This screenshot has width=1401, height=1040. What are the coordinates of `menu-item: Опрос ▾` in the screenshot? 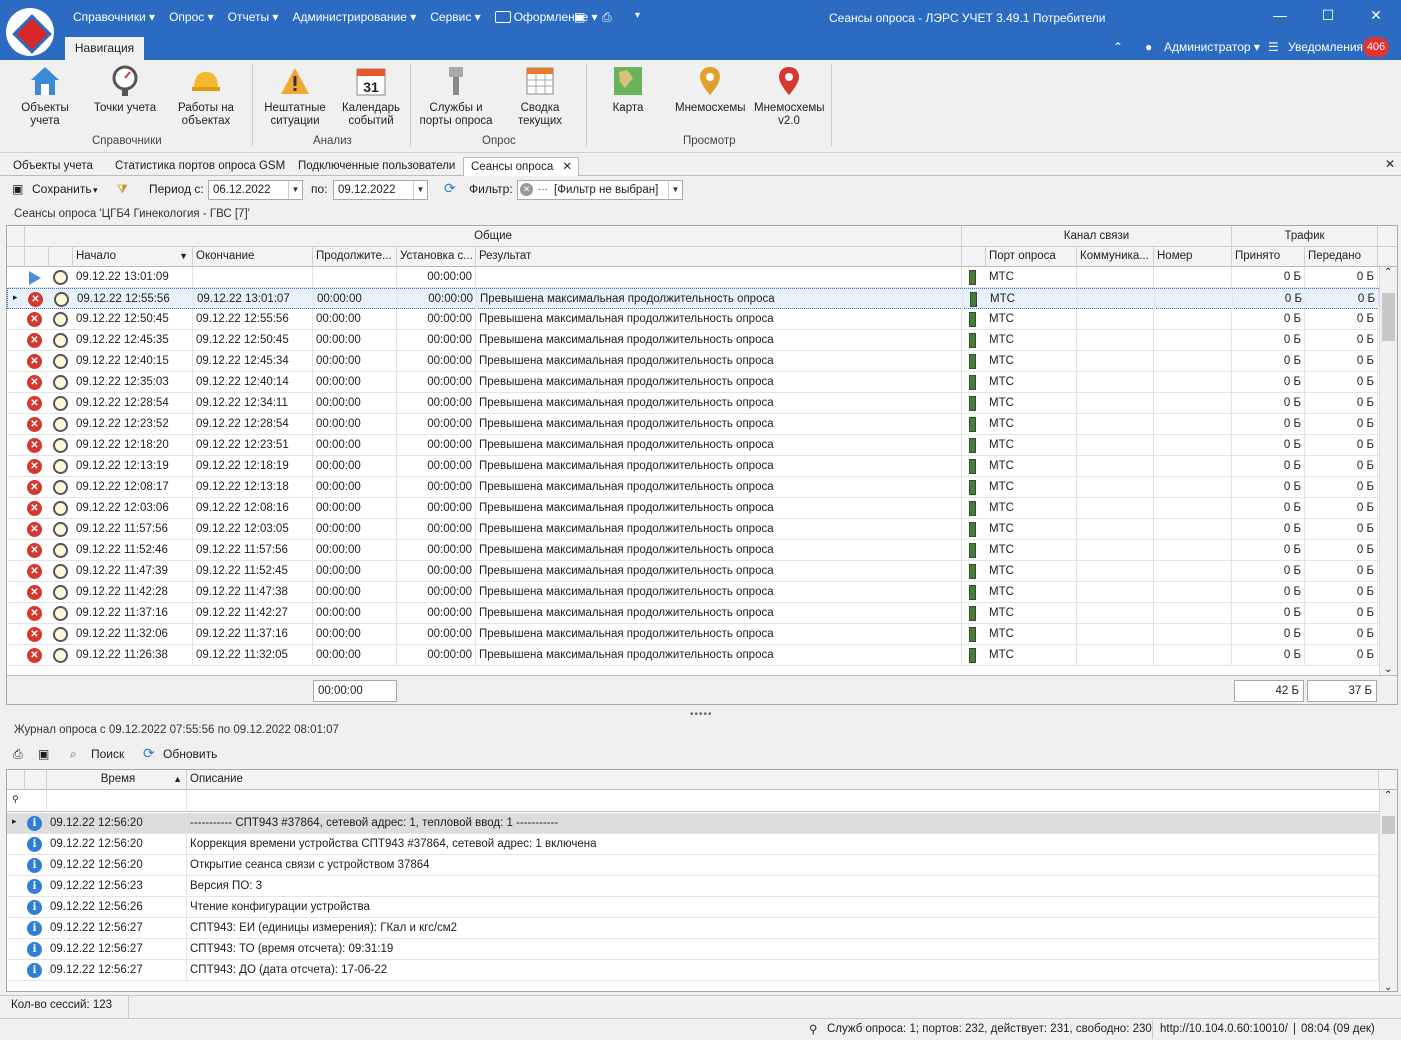 It's located at (191, 17).